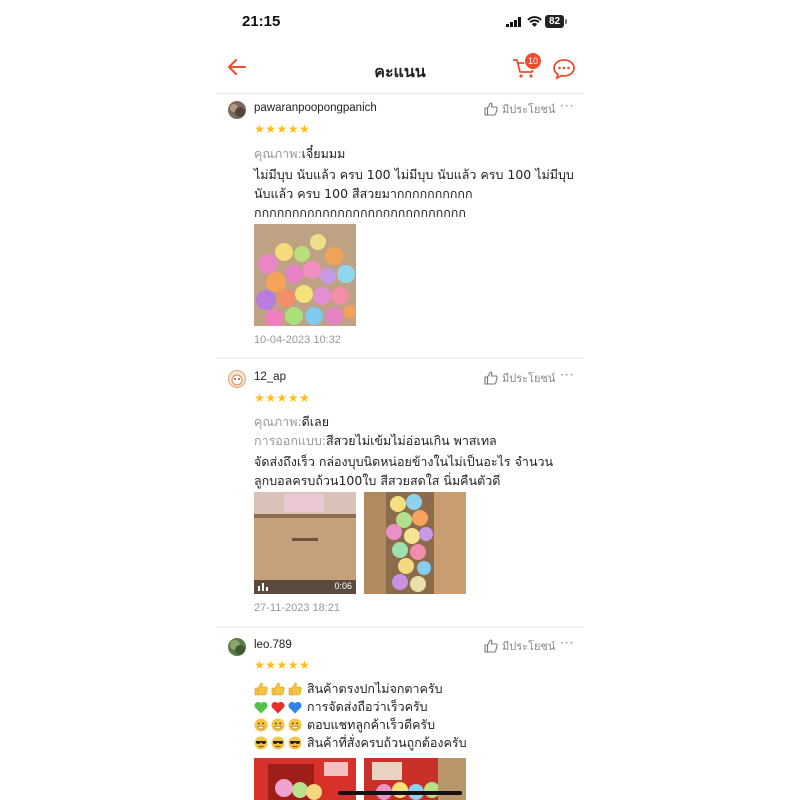 This screenshot has height=800, width=800. I want to click on review-date: 10-04-2023 10:32, so click(297, 340).